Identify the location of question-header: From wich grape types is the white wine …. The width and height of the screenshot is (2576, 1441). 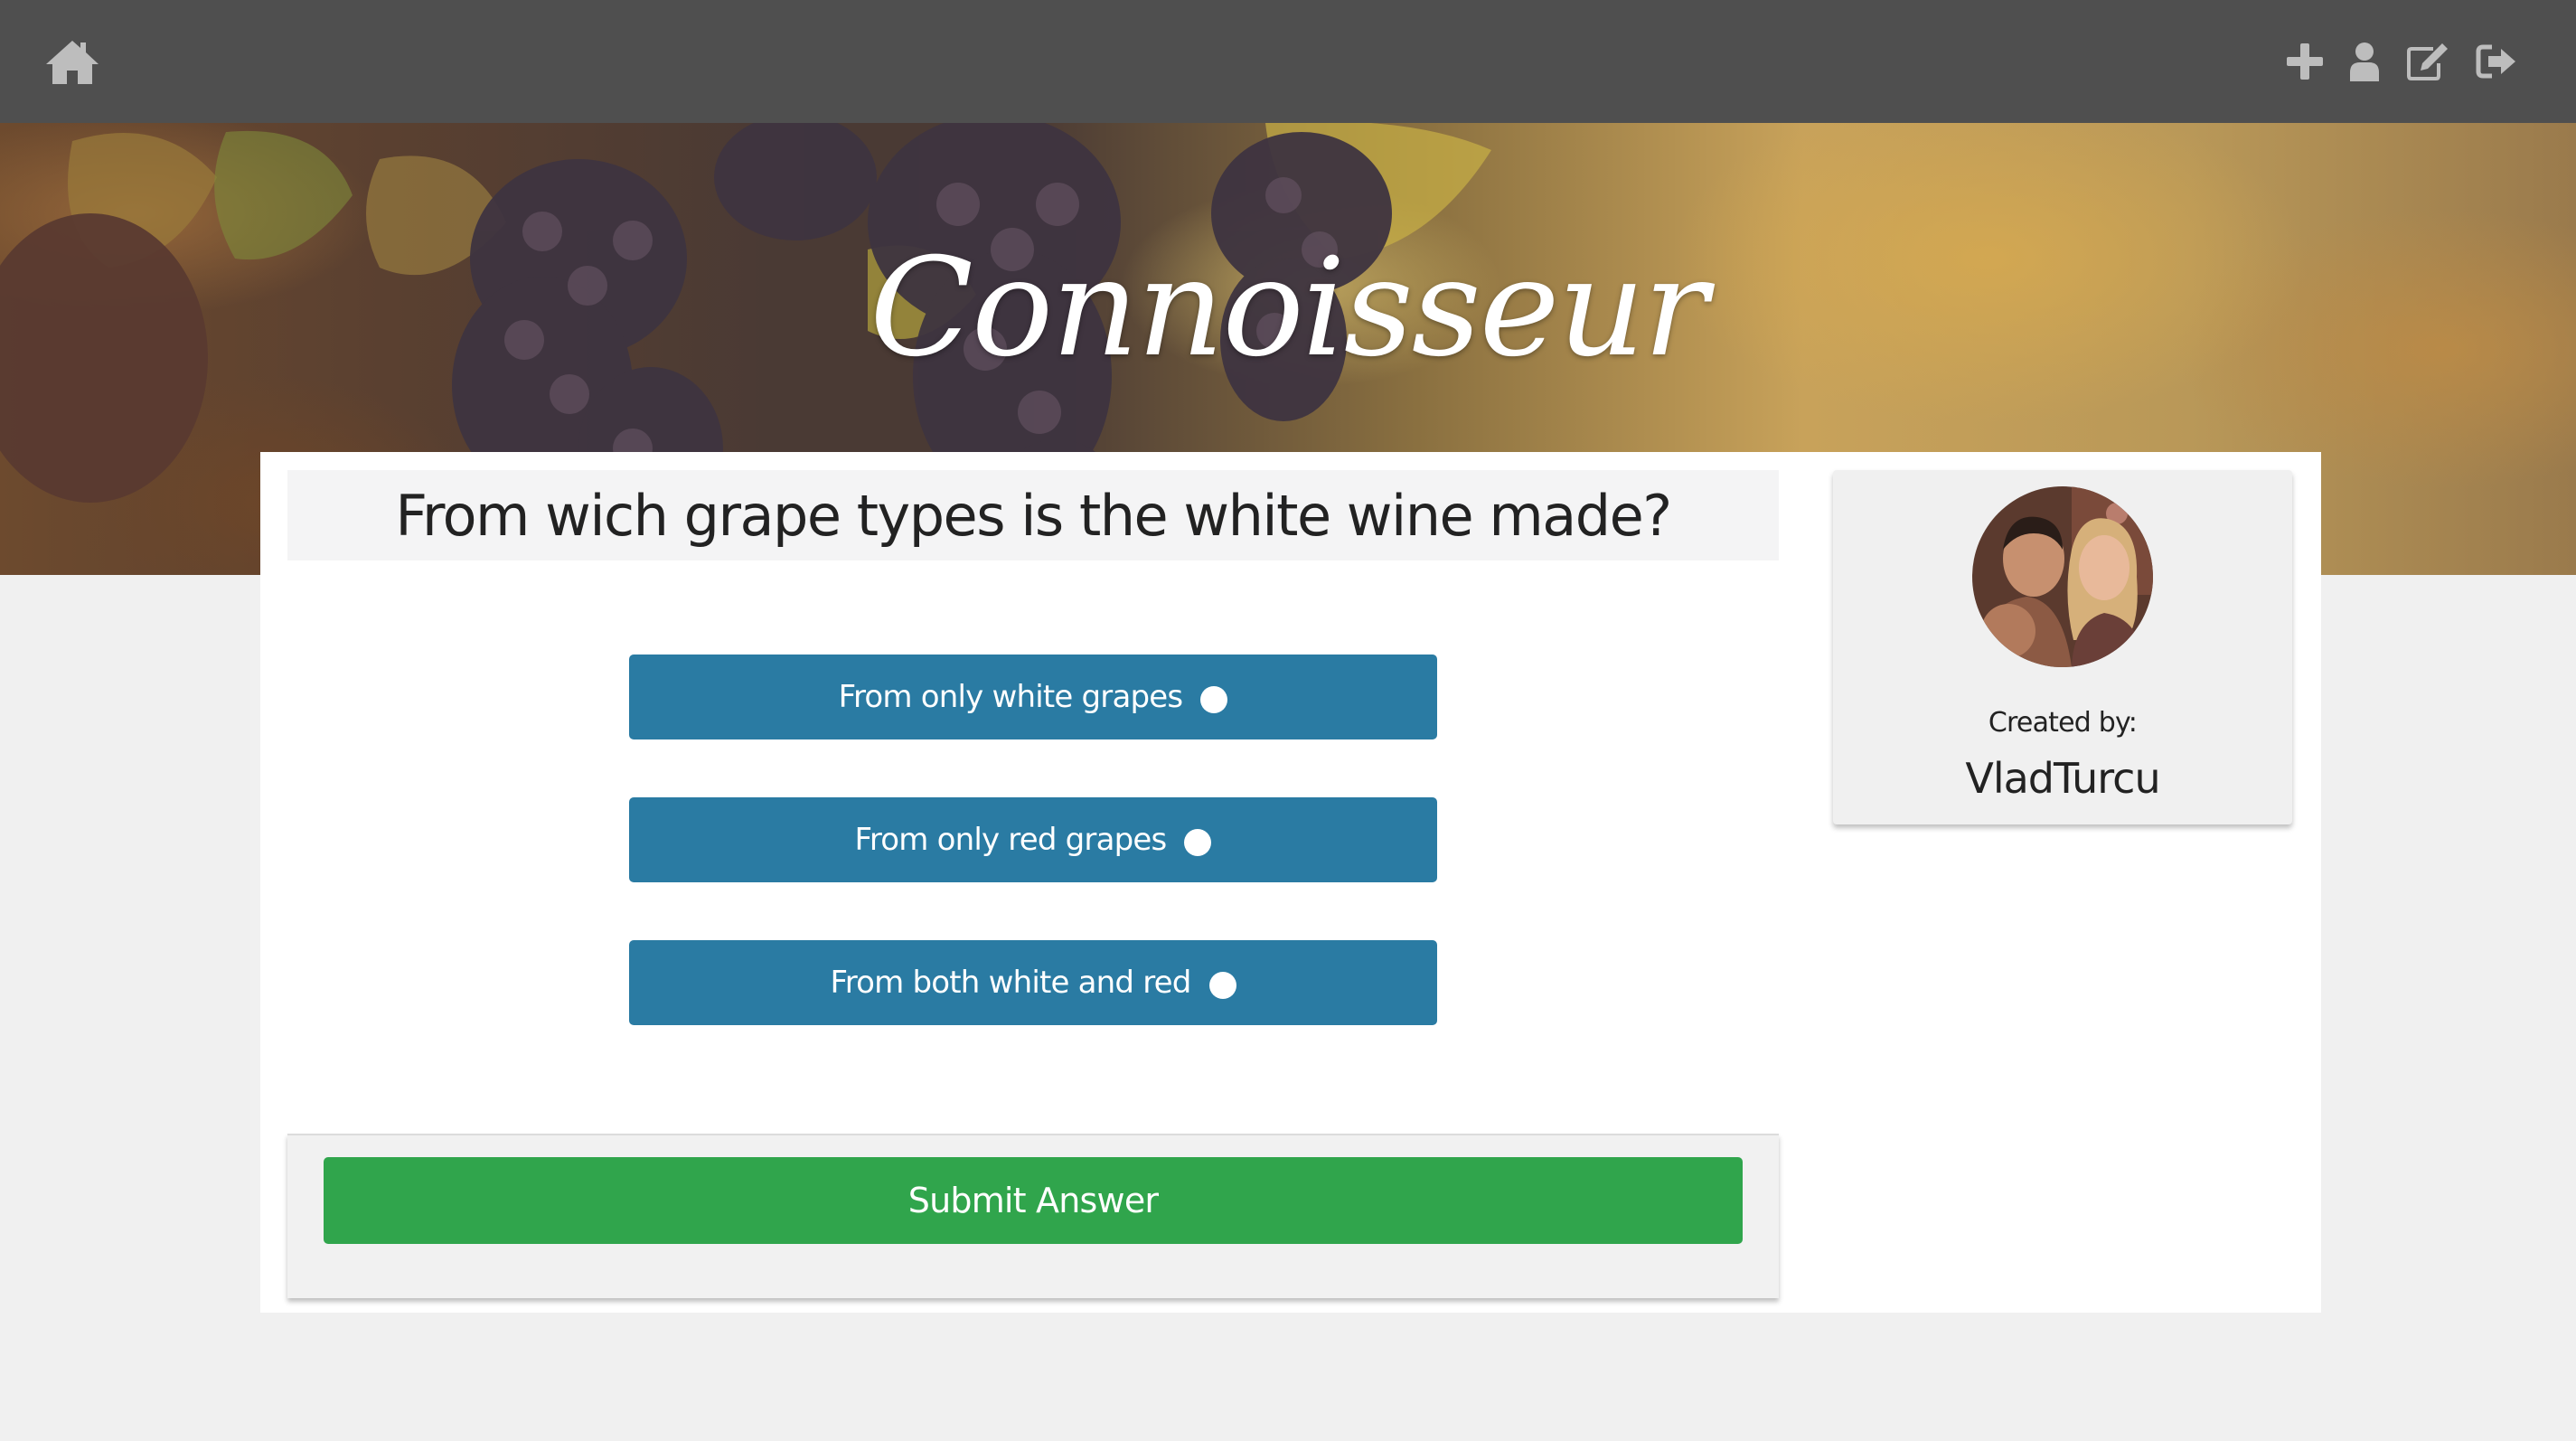
(1033, 515).